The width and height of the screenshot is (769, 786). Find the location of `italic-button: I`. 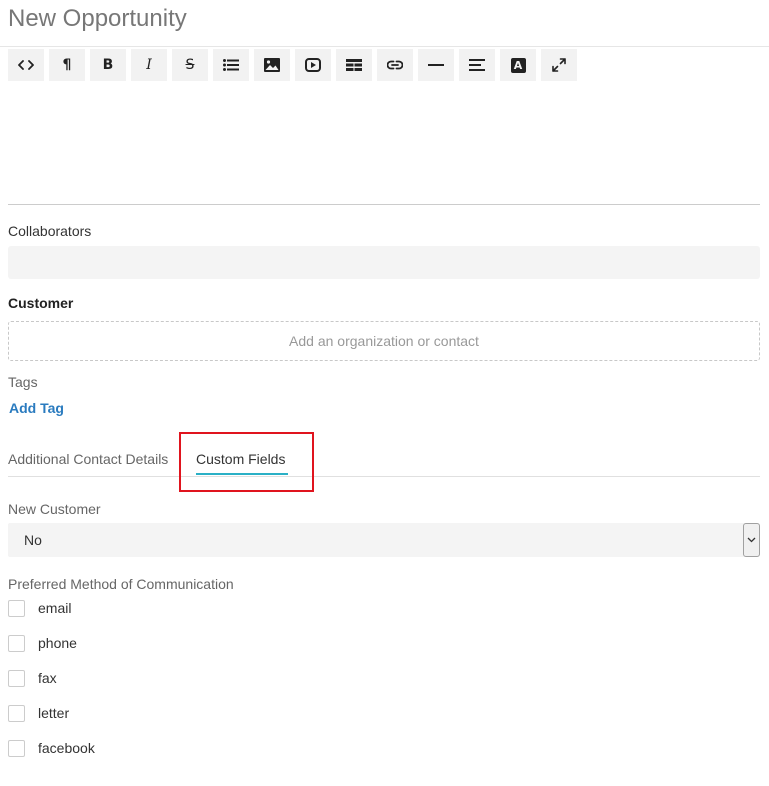

italic-button: I is located at coordinates (149, 65).